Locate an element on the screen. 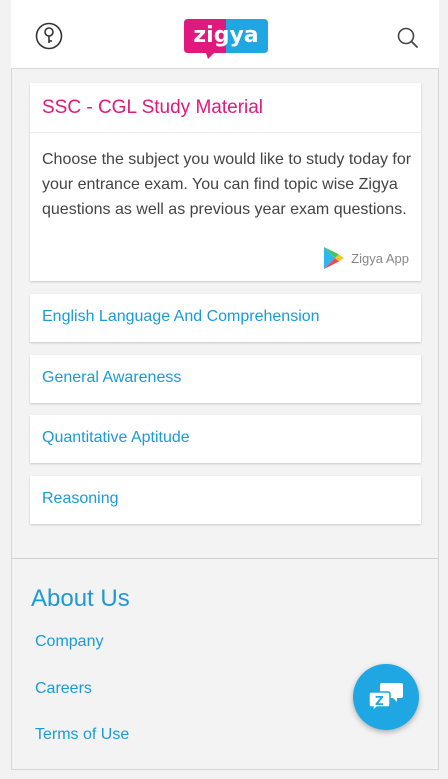  app-label: Zigya App is located at coordinates (380, 258).